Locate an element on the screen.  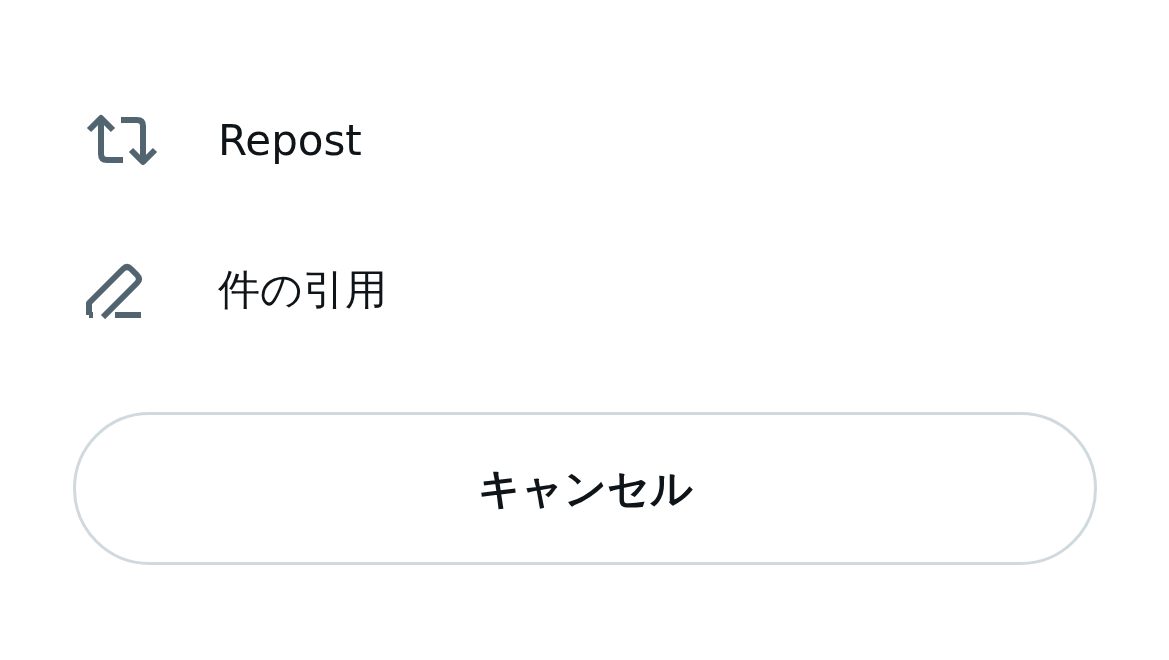
menu-item: Repost is located at coordinates (290, 140).